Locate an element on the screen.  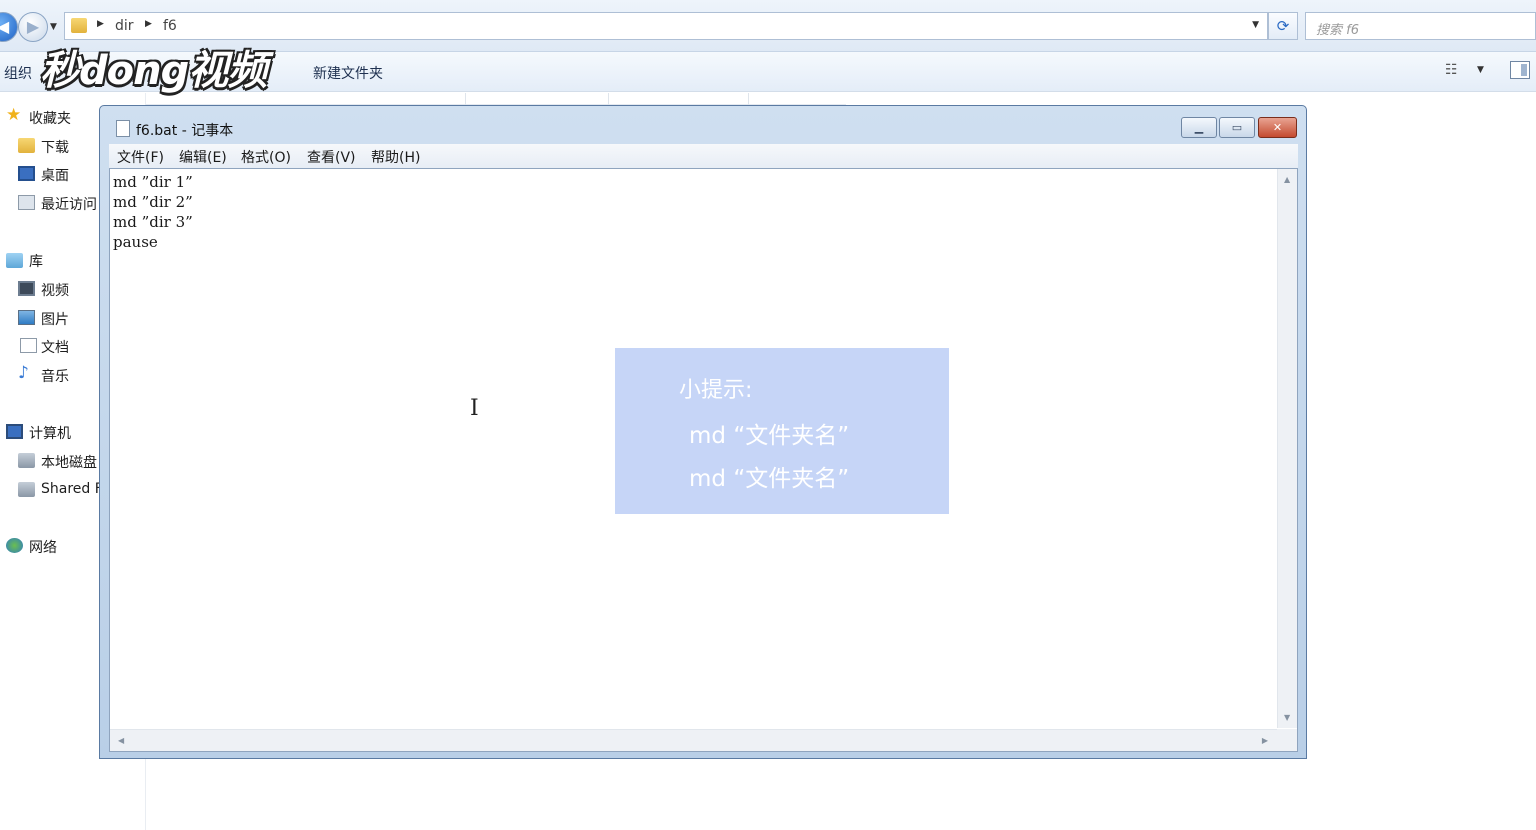
menu-format: 格式(O) is located at coordinates (266, 157).